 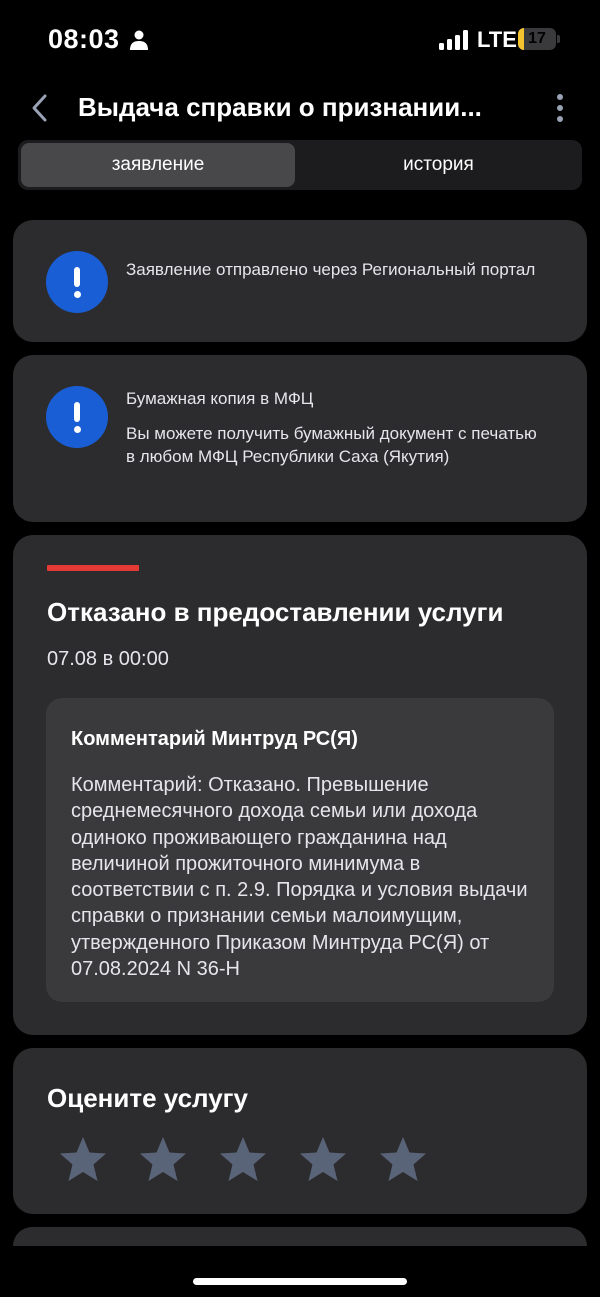 I want to click on network-label: LTE, so click(x=497, y=39).